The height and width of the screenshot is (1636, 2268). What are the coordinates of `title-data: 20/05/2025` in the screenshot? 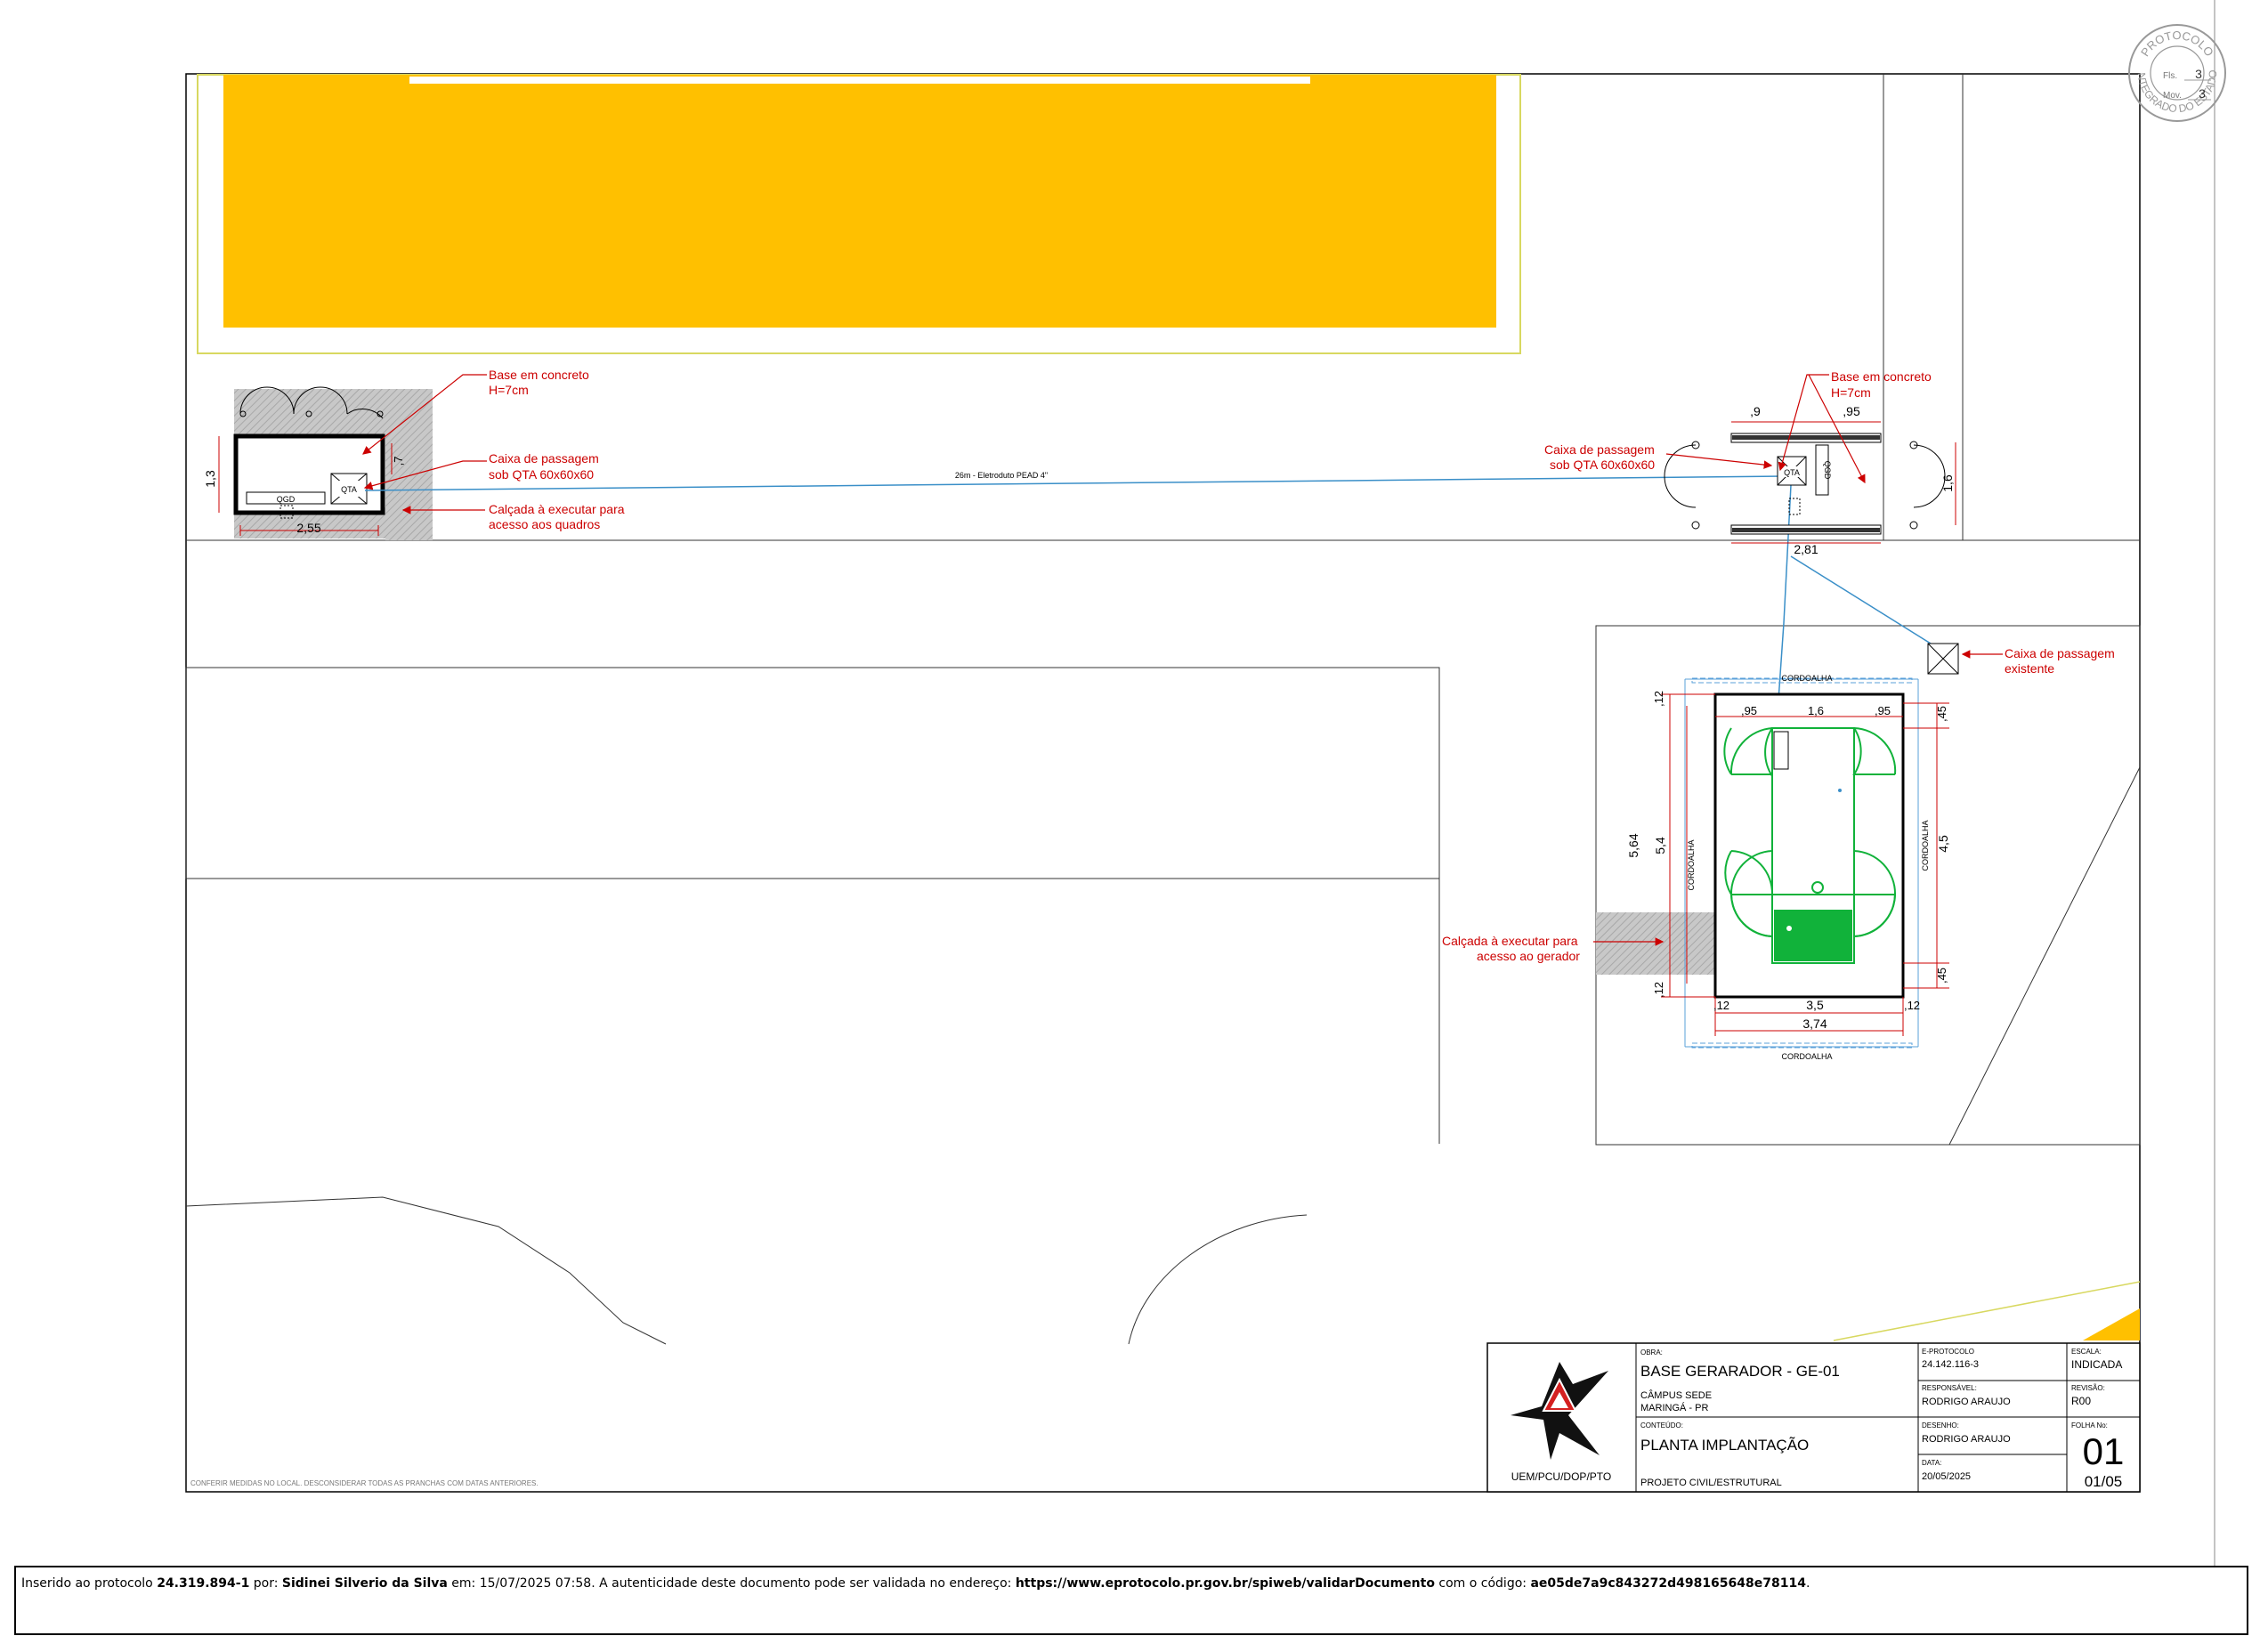 It's located at (1947, 1476).